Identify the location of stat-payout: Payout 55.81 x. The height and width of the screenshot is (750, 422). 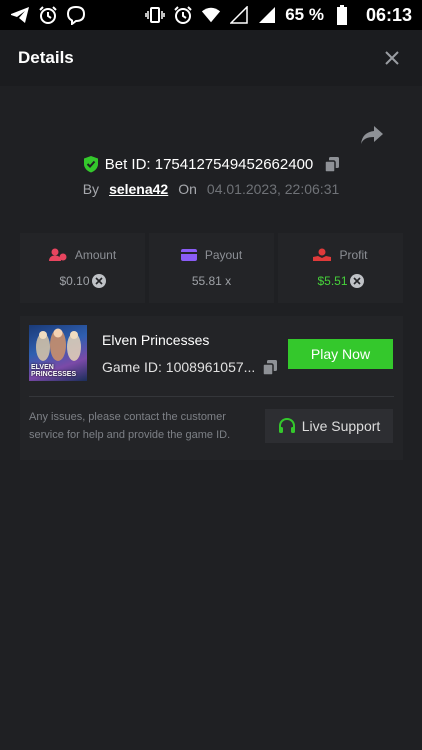
(211, 268).